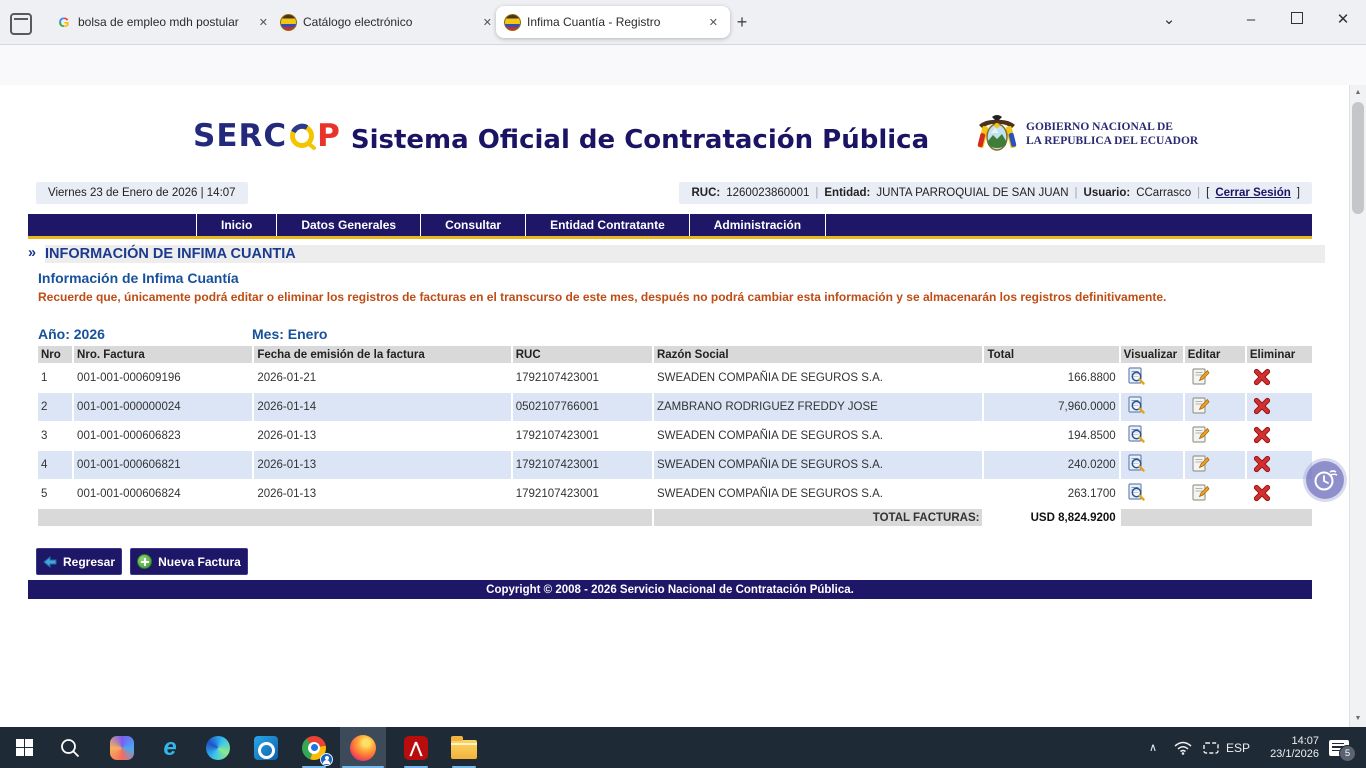 Image resolution: width=1366 pixels, height=768 pixels. Describe the element at coordinates (1211, 747) in the screenshot. I see `cast-screen-icon` at that location.